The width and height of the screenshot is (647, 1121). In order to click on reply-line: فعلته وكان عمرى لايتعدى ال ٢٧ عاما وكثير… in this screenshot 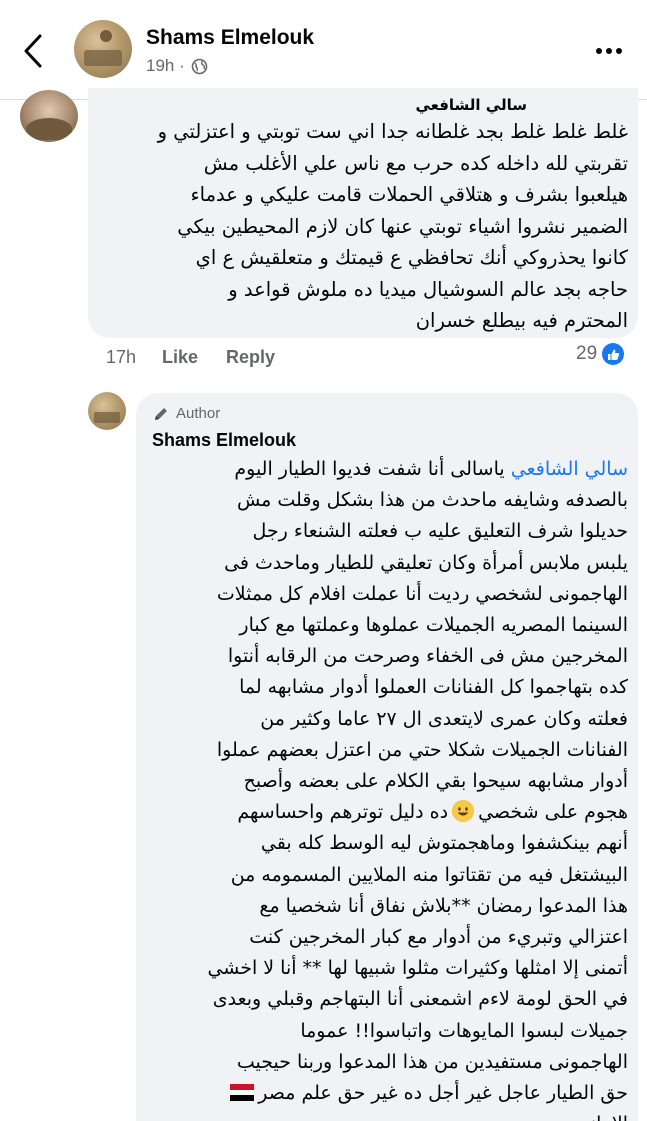, I will do `click(444, 718)`.